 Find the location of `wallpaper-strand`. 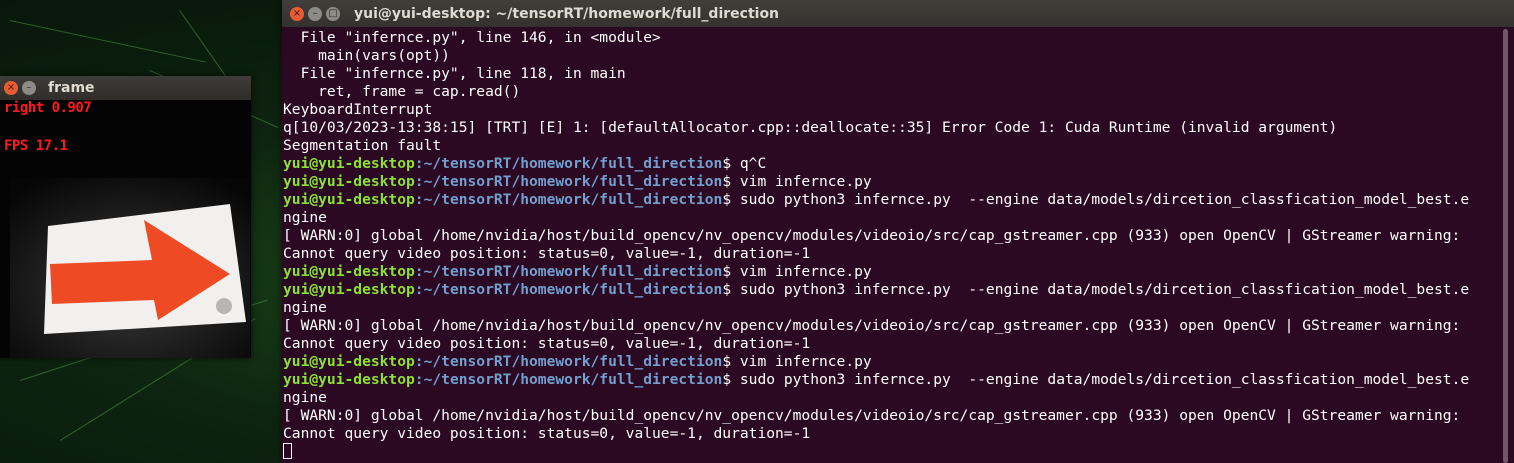

wallpaper-strand is located at coordinates (107, 41).